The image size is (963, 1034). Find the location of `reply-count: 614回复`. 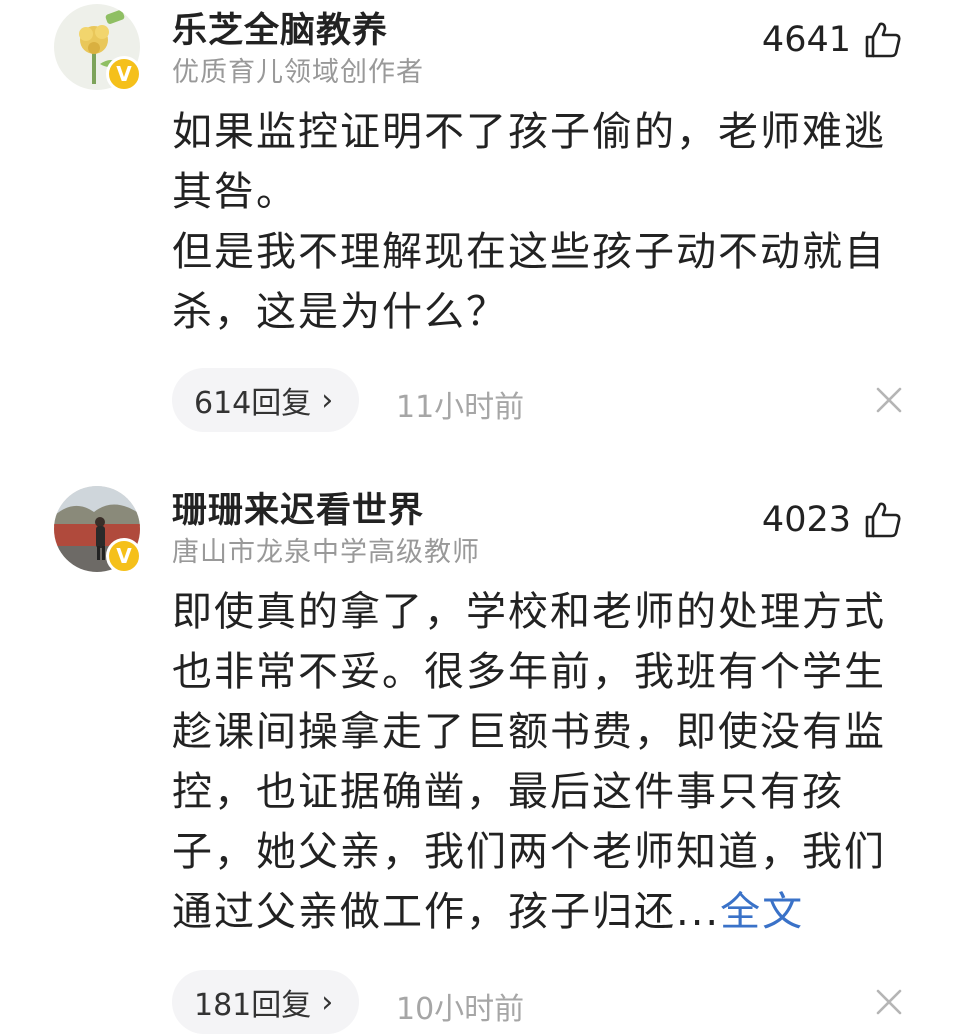

reply-count: 614回复 is located at coordinates (253, 403).